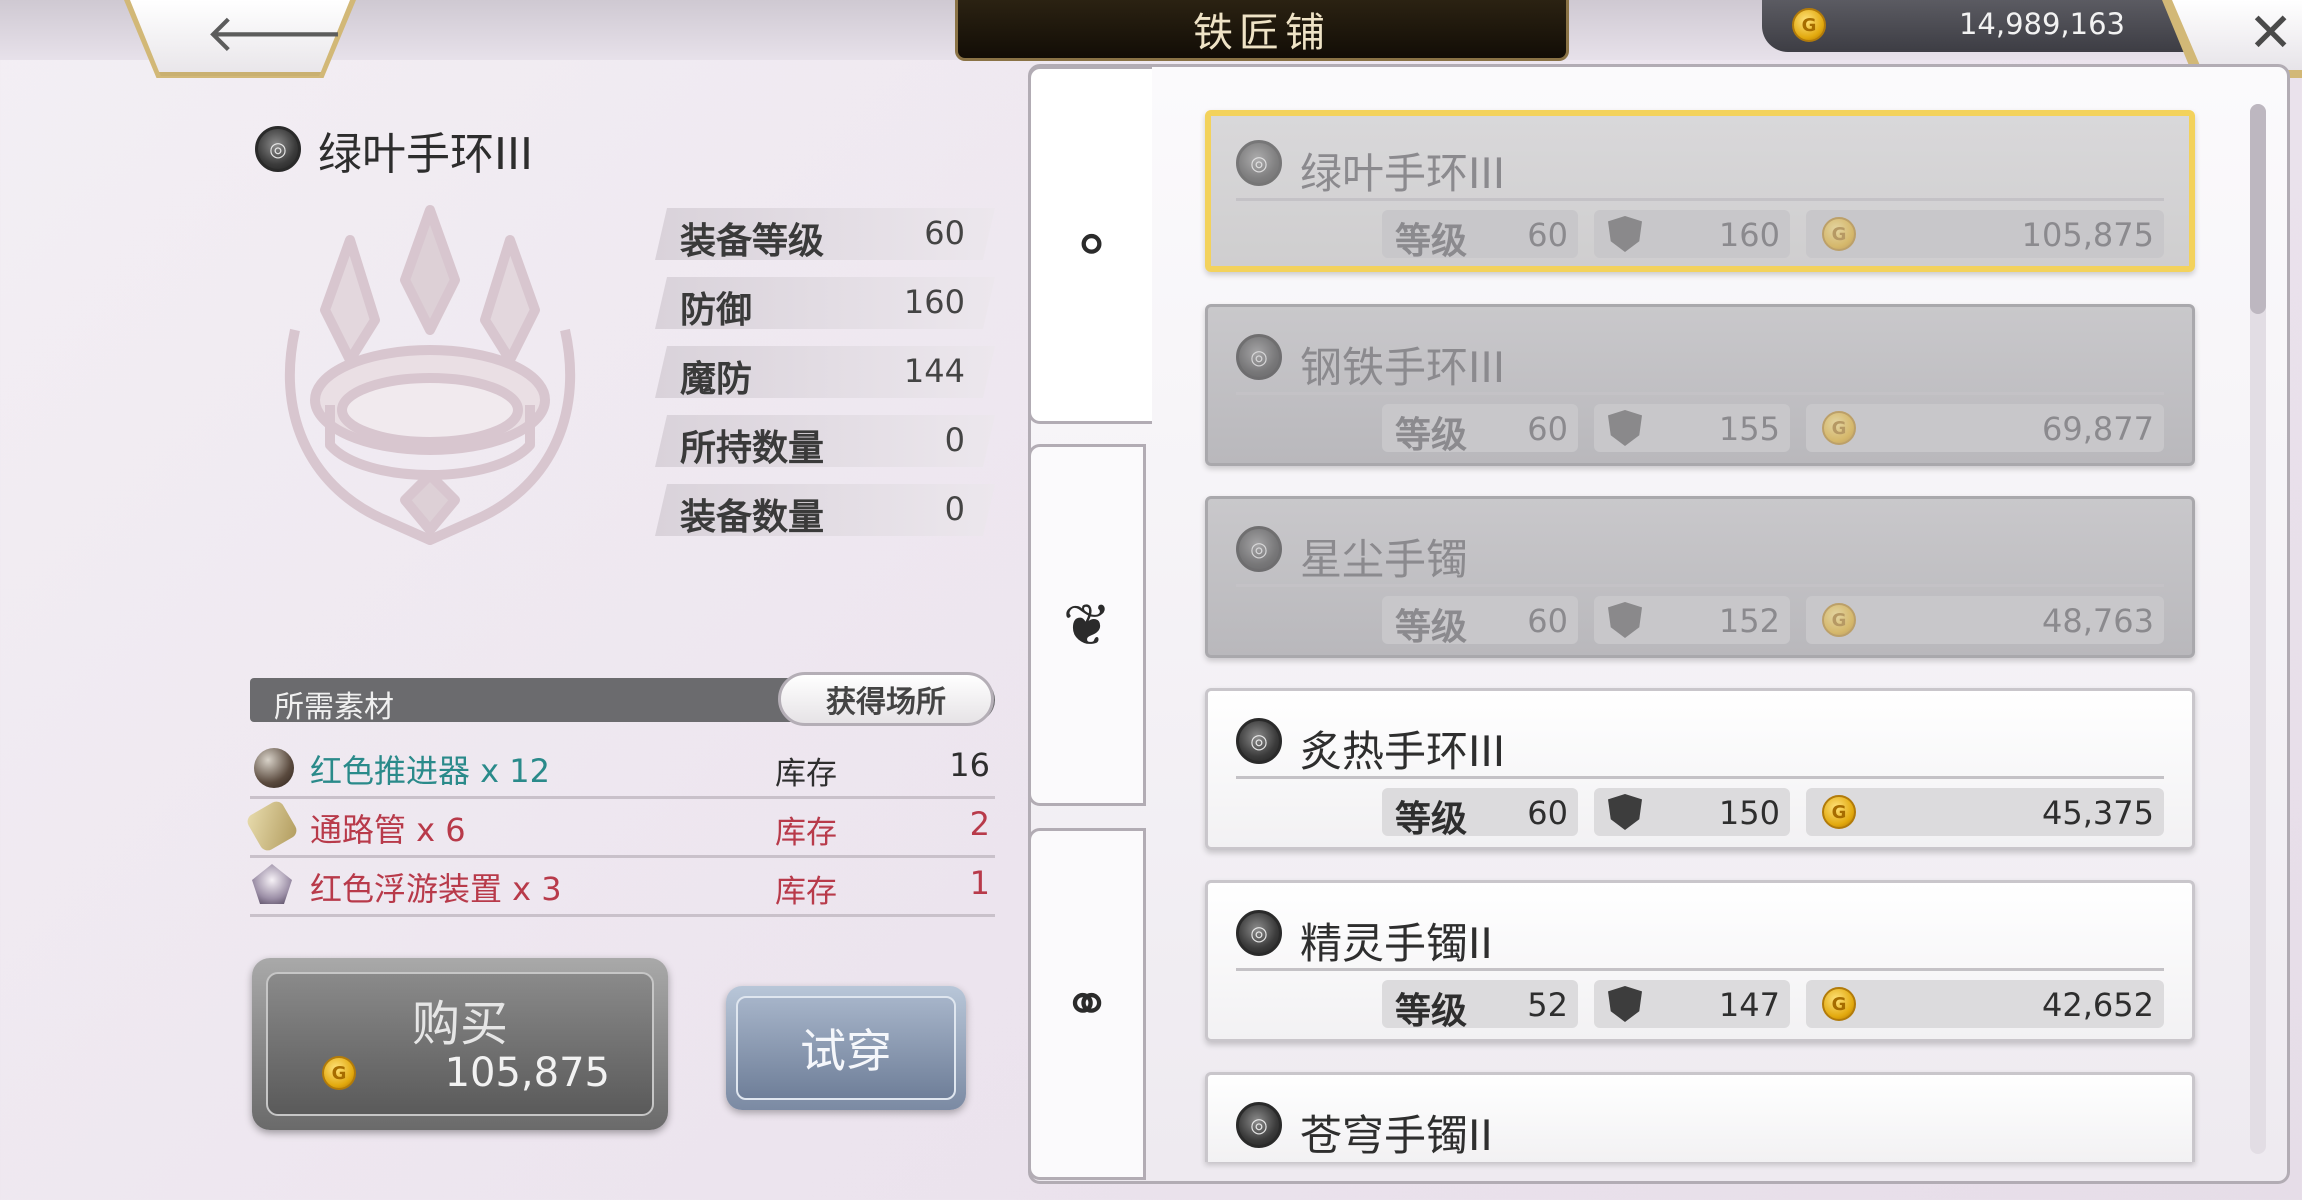 The height and width of the screenshot is (1200, 2302). I want to click on stat-label-owned: 所持数量, so click(752, 448).